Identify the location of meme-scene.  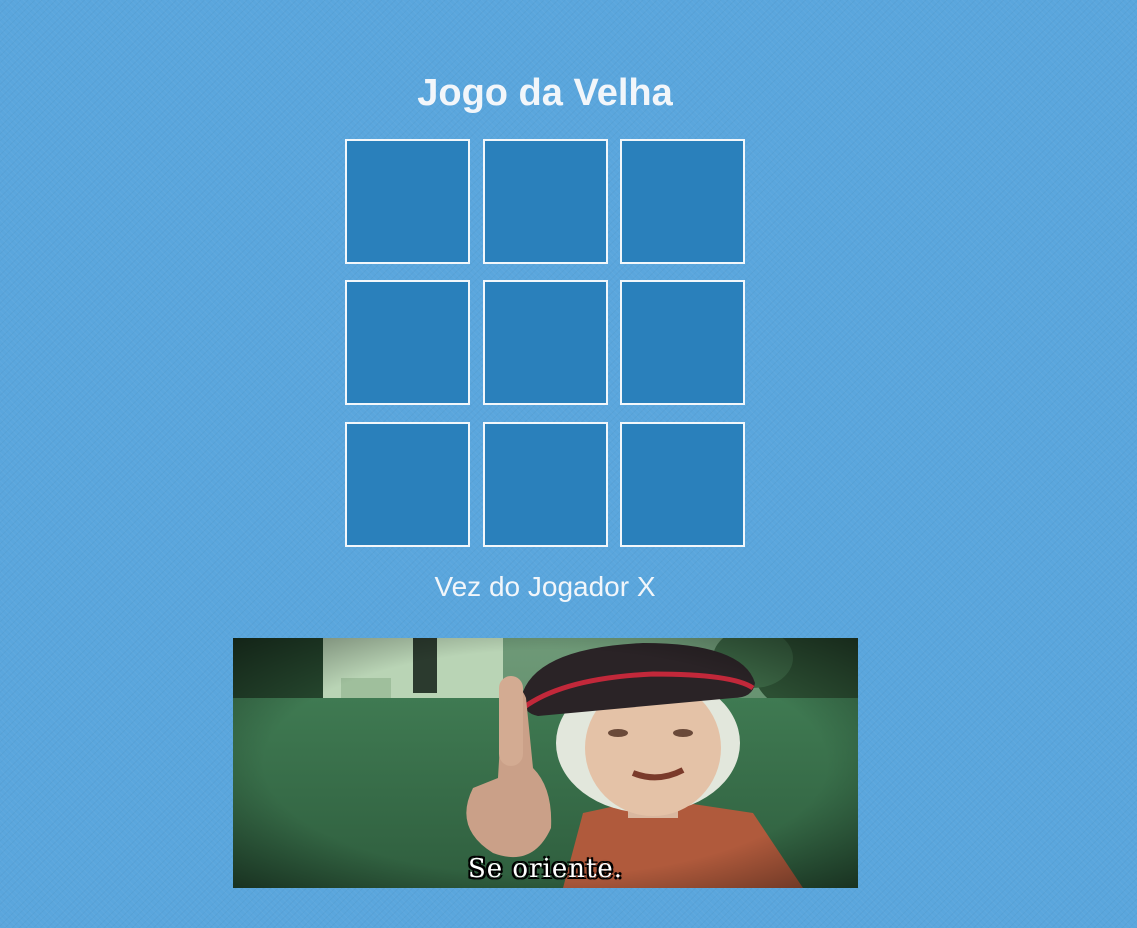
(545, 763).